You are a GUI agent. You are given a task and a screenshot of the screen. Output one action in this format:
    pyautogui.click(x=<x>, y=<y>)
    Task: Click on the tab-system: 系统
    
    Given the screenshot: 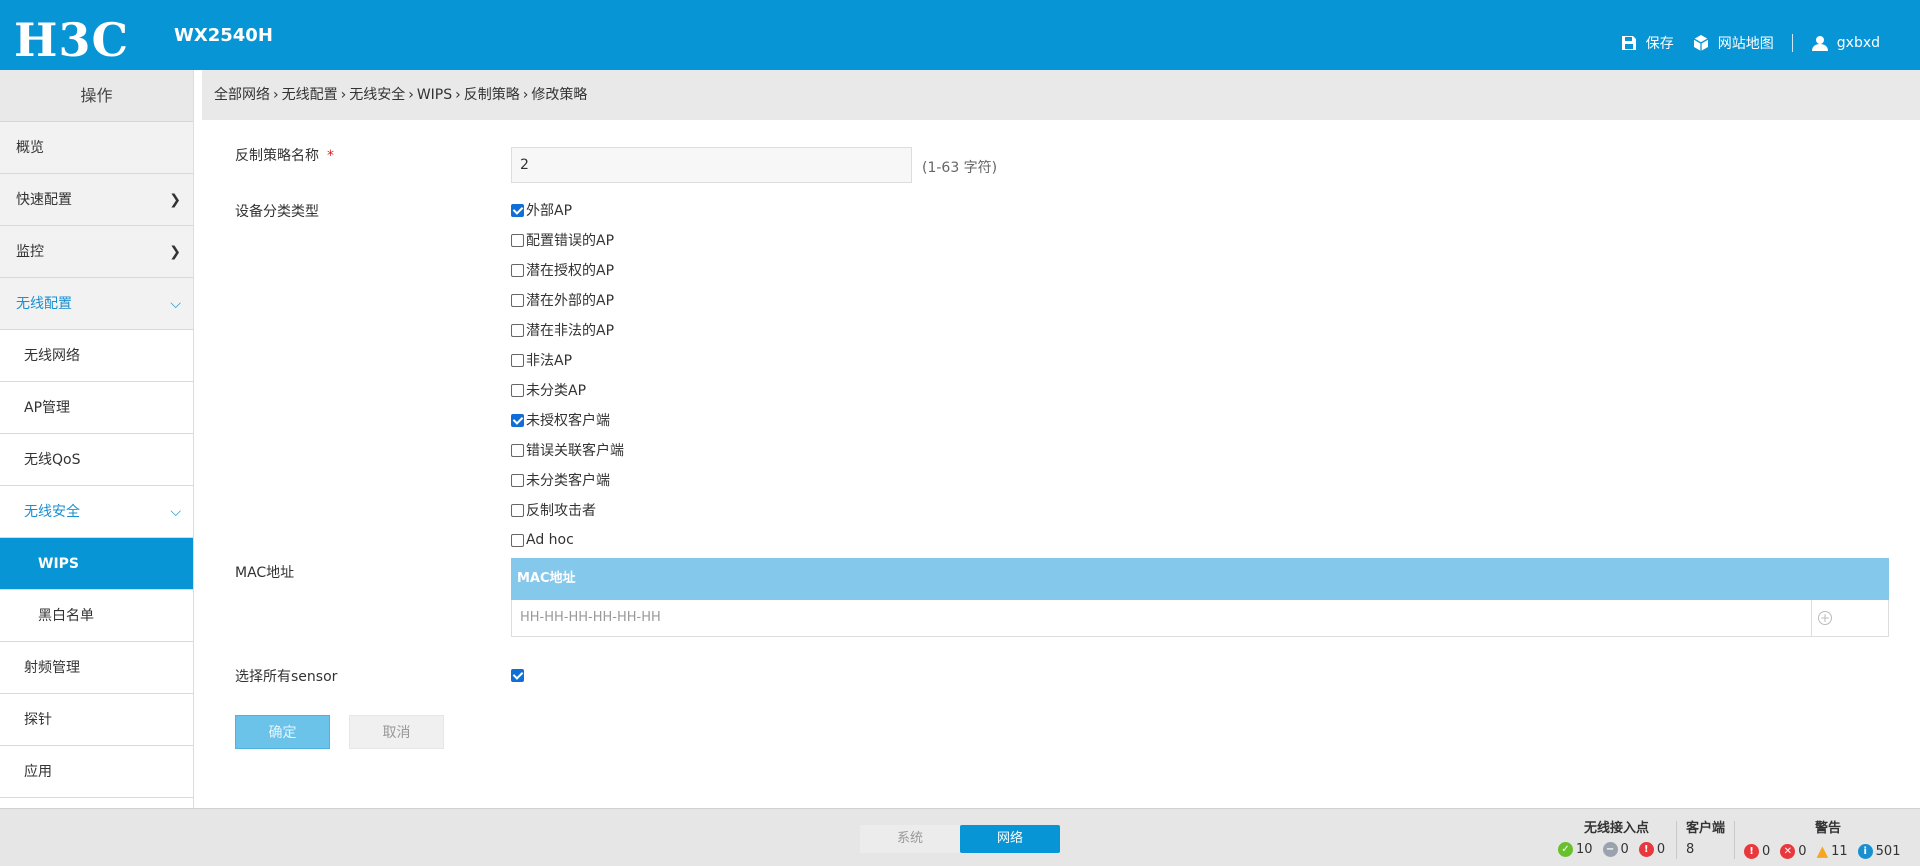 What is the action you would take?
    pyautogui.click(x=910, y=839)
    